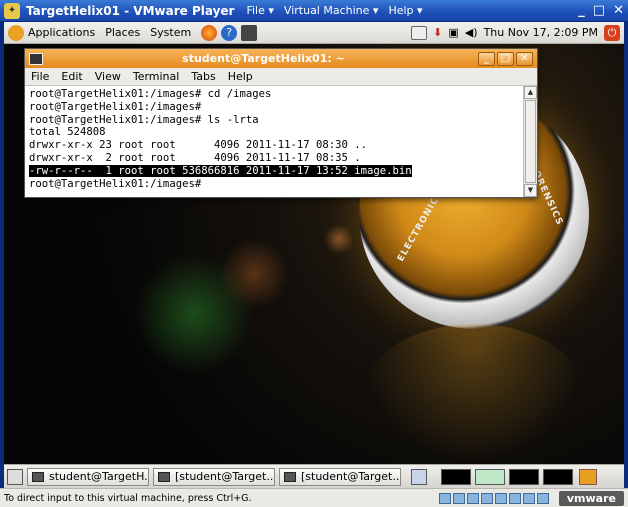 The height and width of the screenshot is (507, 628). Describe the element at coordinates (486, 58) in the screenshot. I see `terminal-minimize-button: _` at that location.